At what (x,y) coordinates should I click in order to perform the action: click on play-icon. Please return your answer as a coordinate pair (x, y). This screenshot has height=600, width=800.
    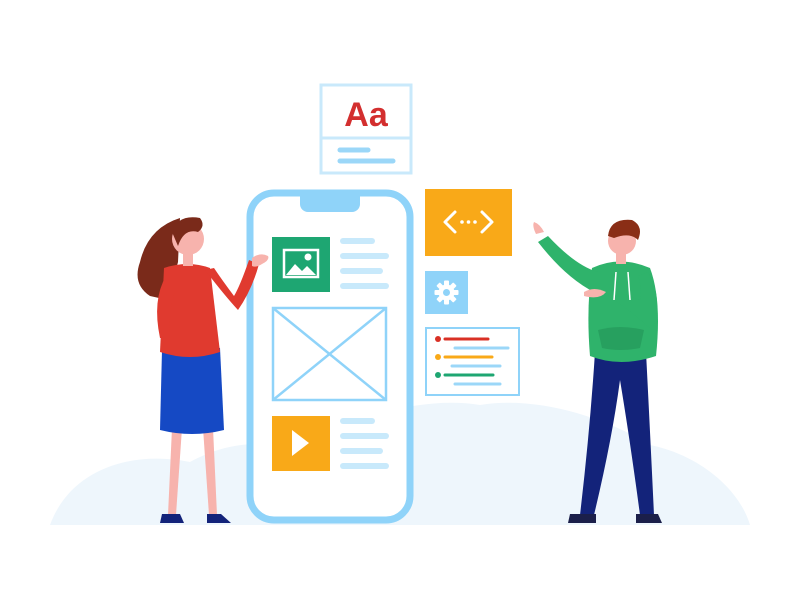
    Looking at the image, I should click on (301, 443).